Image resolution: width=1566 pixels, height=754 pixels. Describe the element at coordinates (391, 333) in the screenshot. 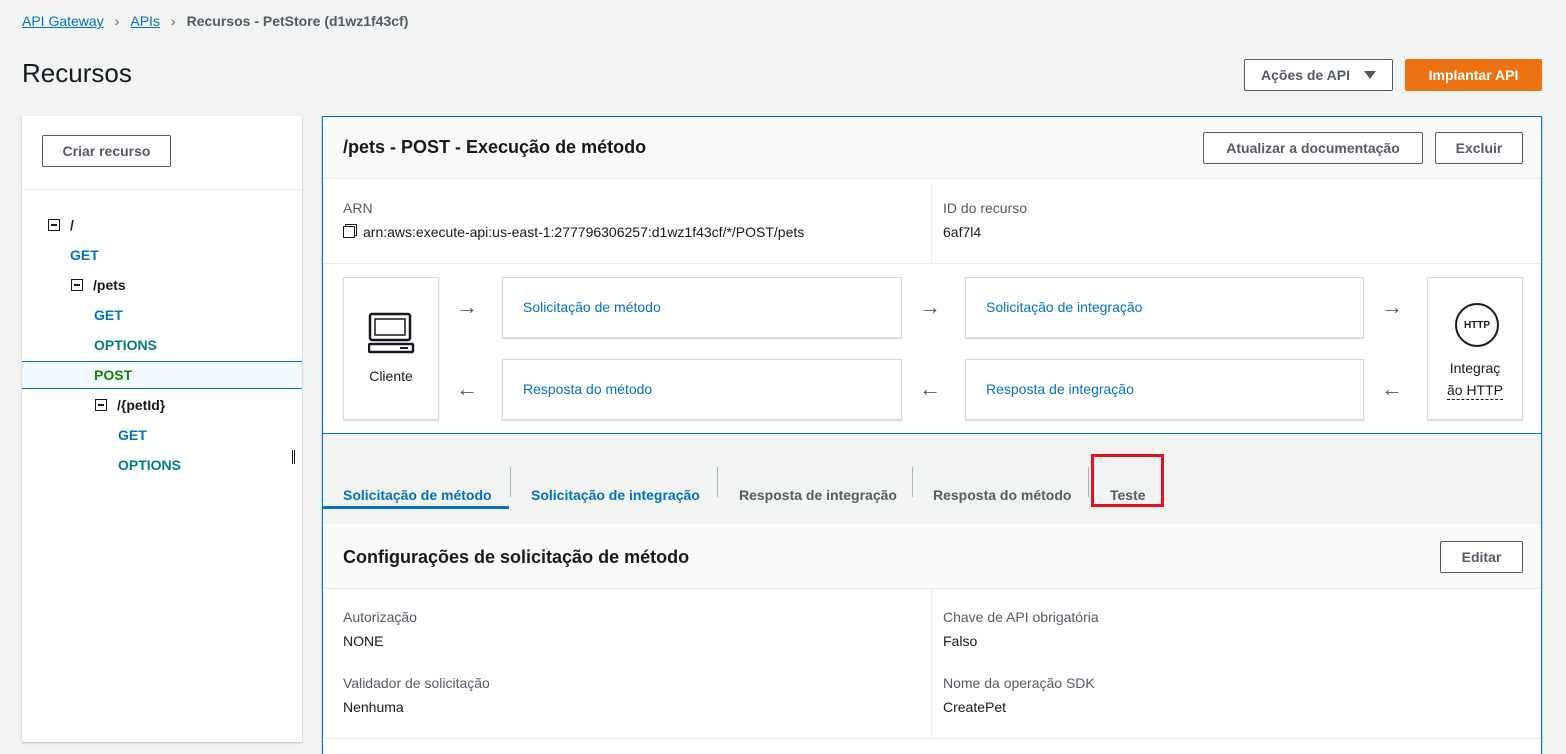

I see `computer-icon` at that location.